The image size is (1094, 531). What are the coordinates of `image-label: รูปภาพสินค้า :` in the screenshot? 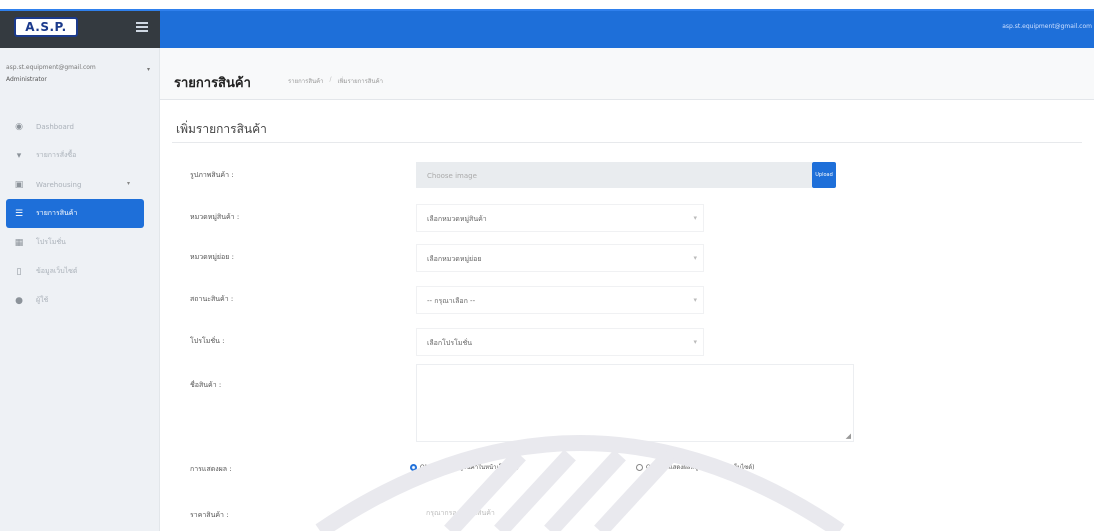 It's located at (212, 175).